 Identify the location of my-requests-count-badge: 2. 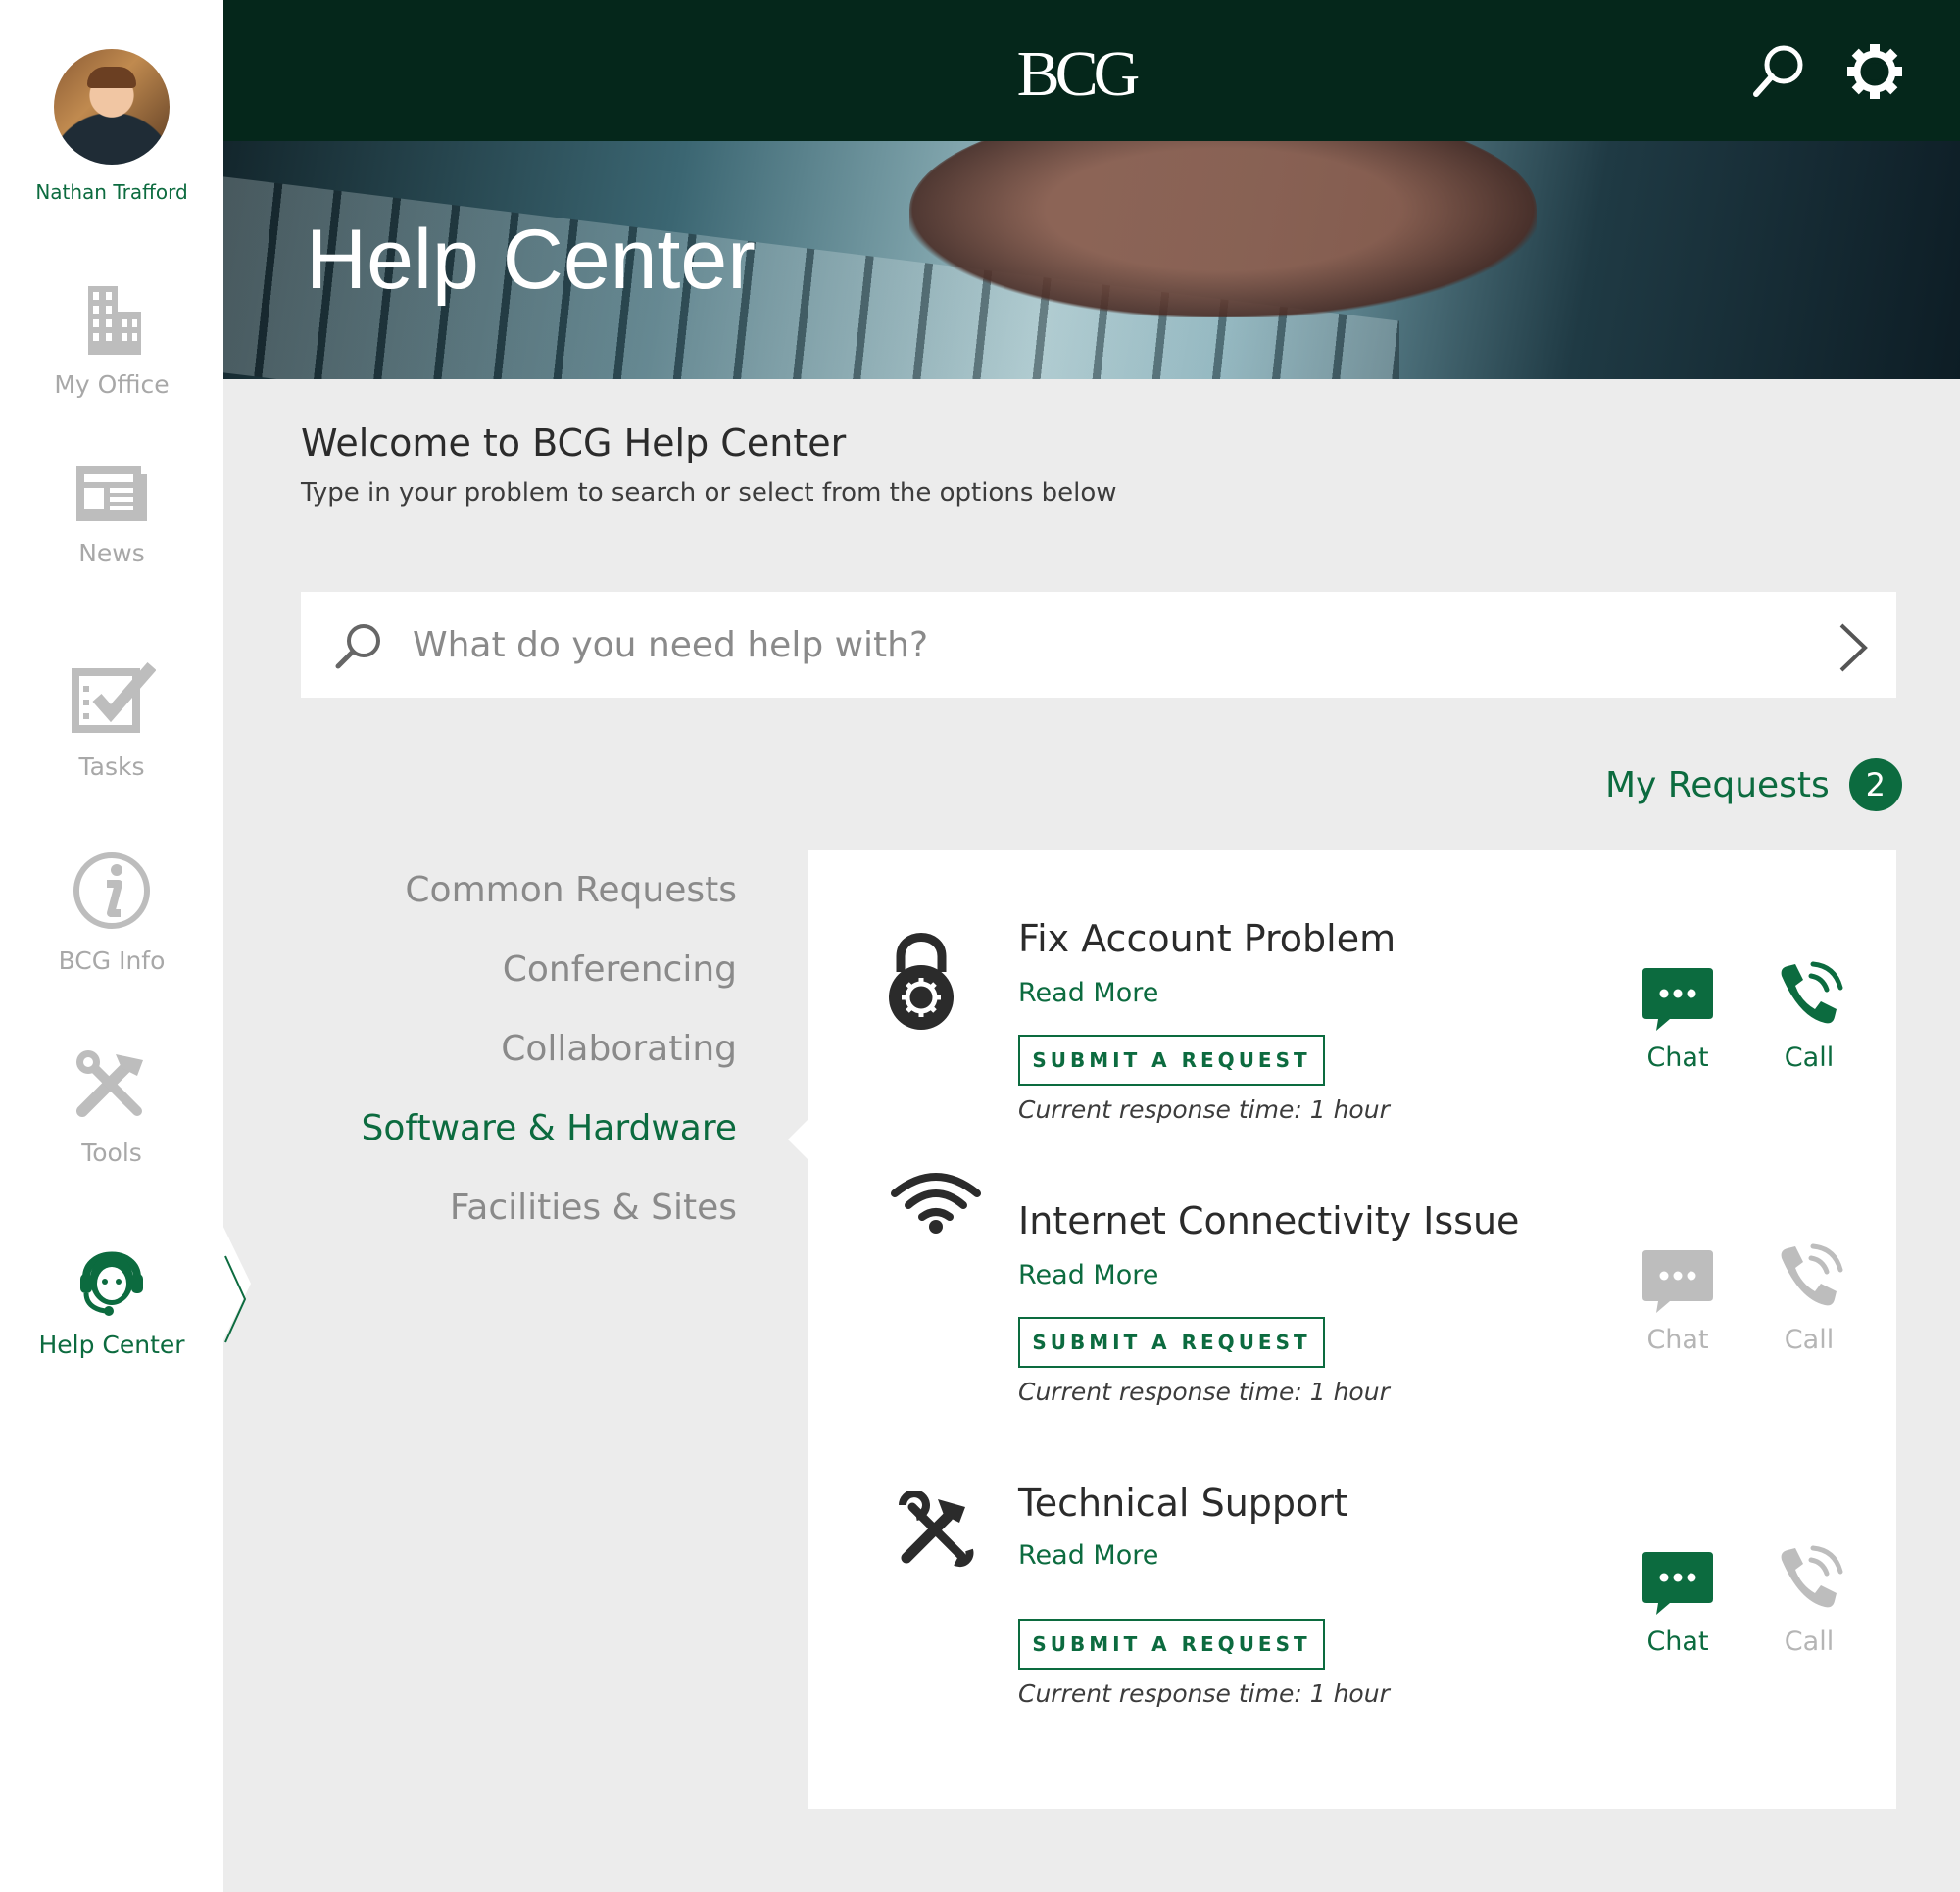
(1875, 784).